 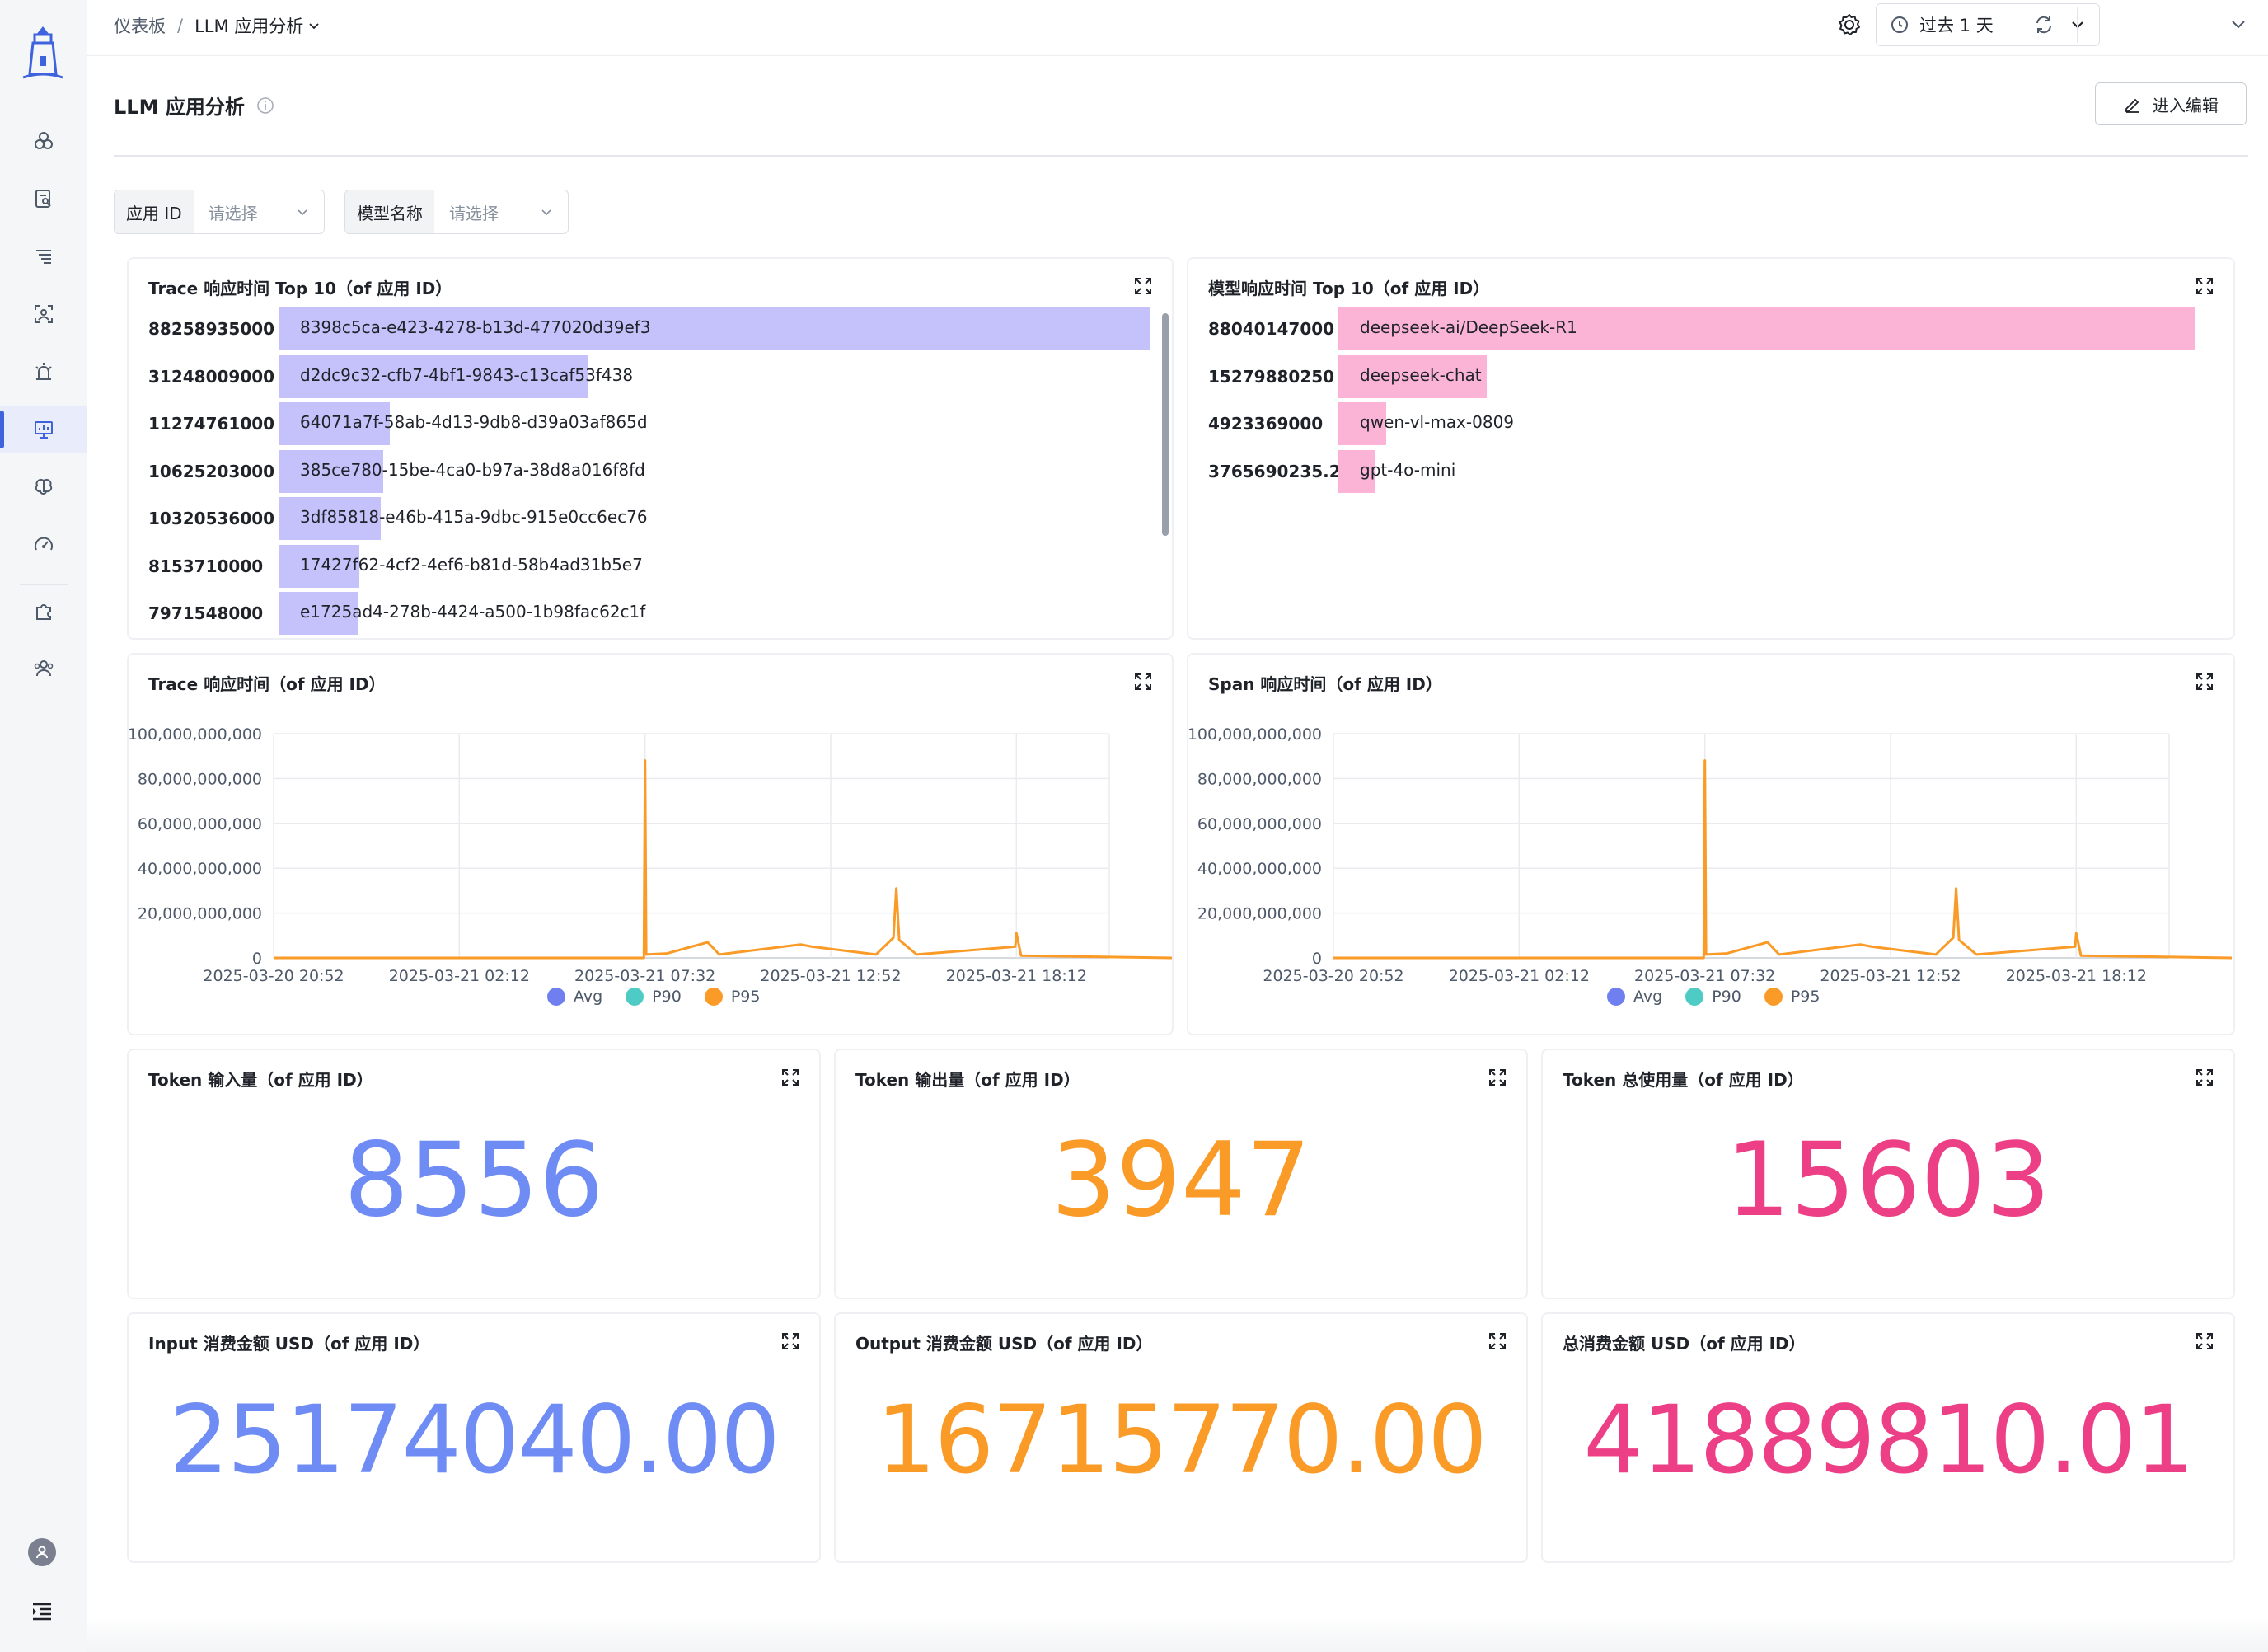 I want to click on enter-edit-button: 进入编辑, so click(x=2171, y=103).